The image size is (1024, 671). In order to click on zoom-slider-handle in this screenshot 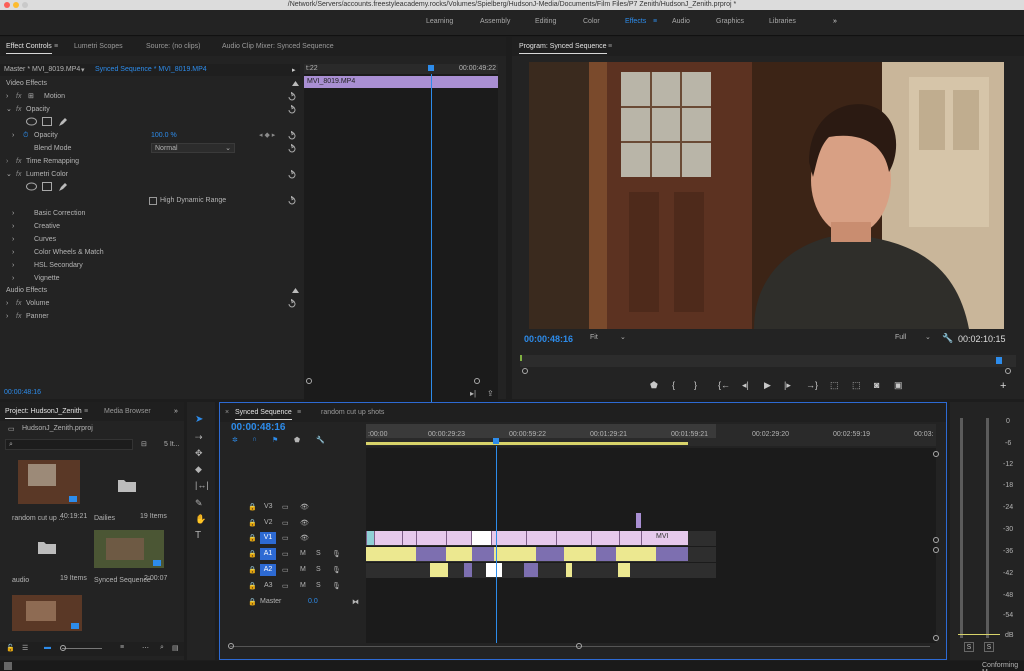, I will do `click(63, 648)`.